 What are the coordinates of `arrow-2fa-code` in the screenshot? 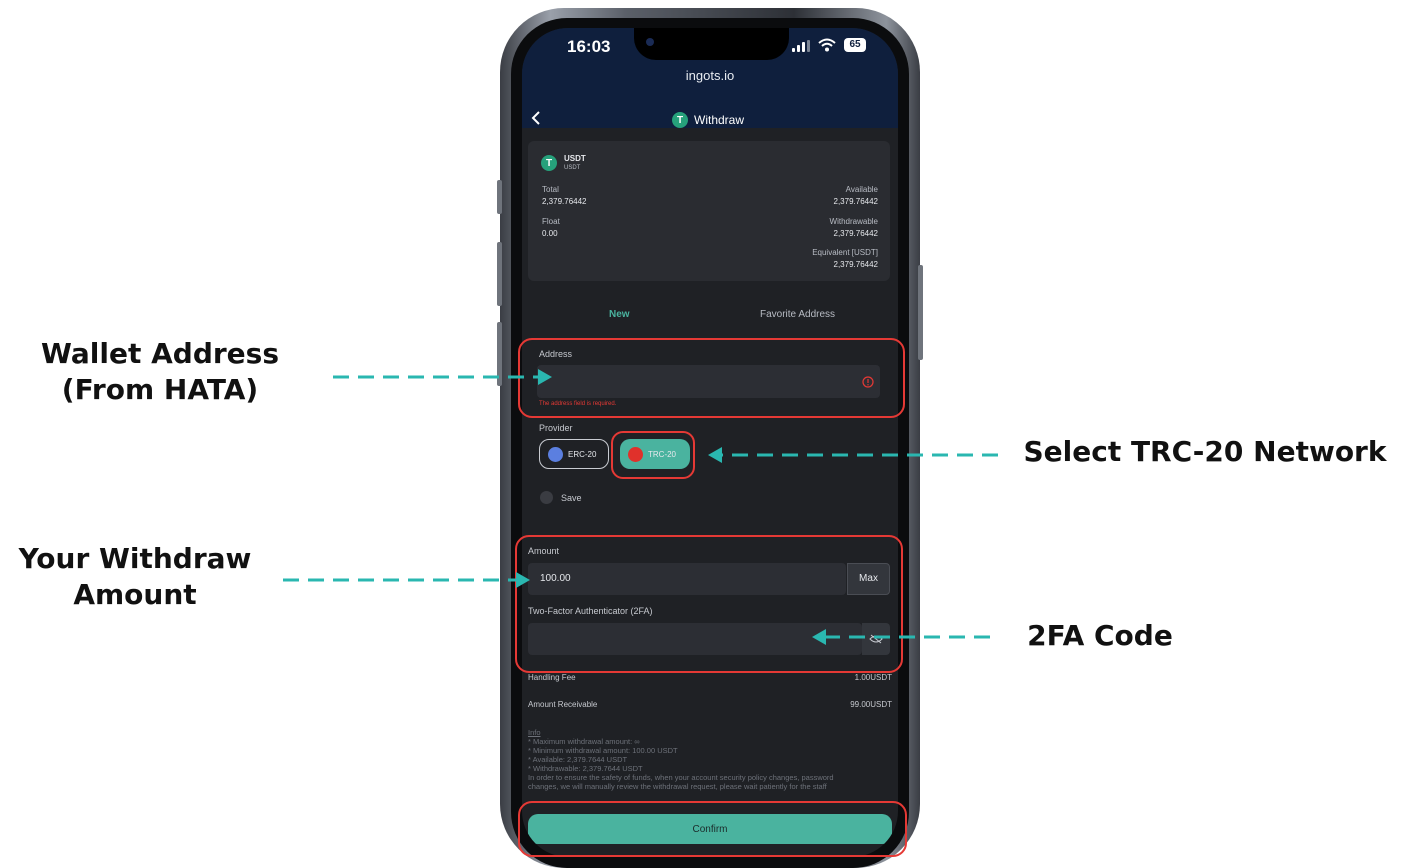 It's located at (901, 637).